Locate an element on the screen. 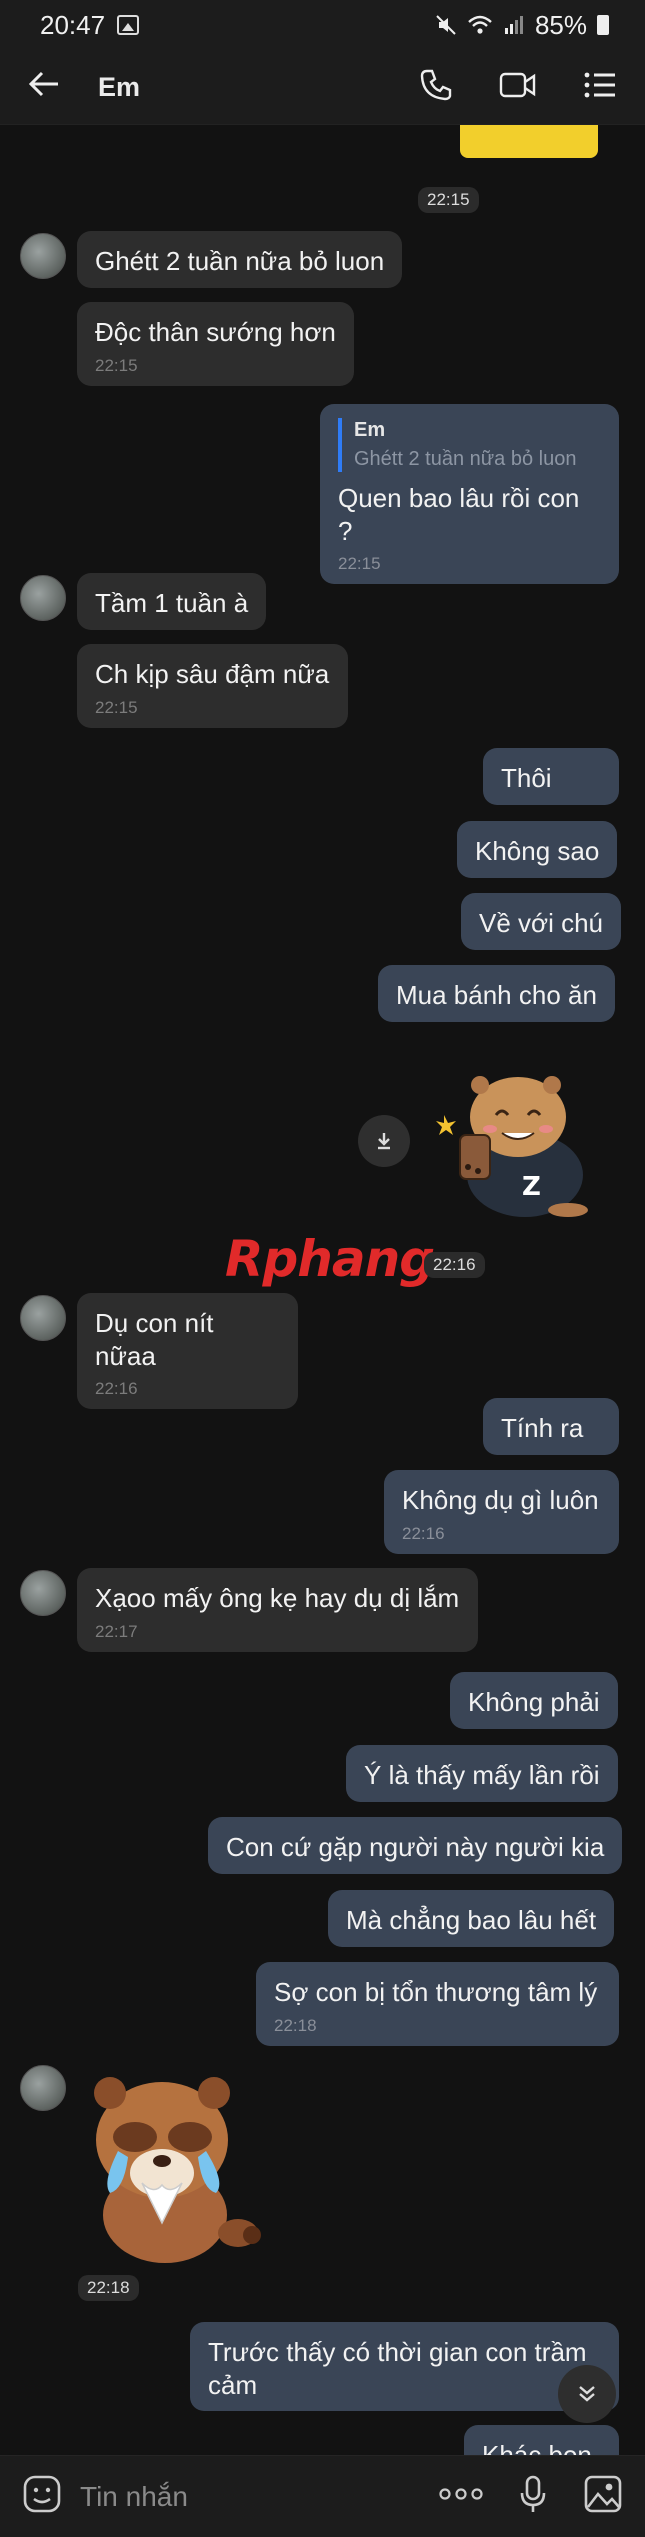 The height and width of the screenshot is (2537, 645). message-time: 22:17 is located at coordinates (116, 1631).